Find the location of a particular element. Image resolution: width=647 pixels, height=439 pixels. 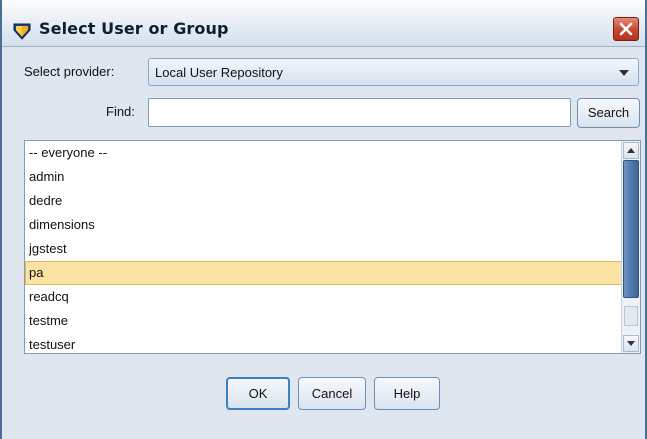

dialog-title: Select User or Group is located at coordinates (134, 28).